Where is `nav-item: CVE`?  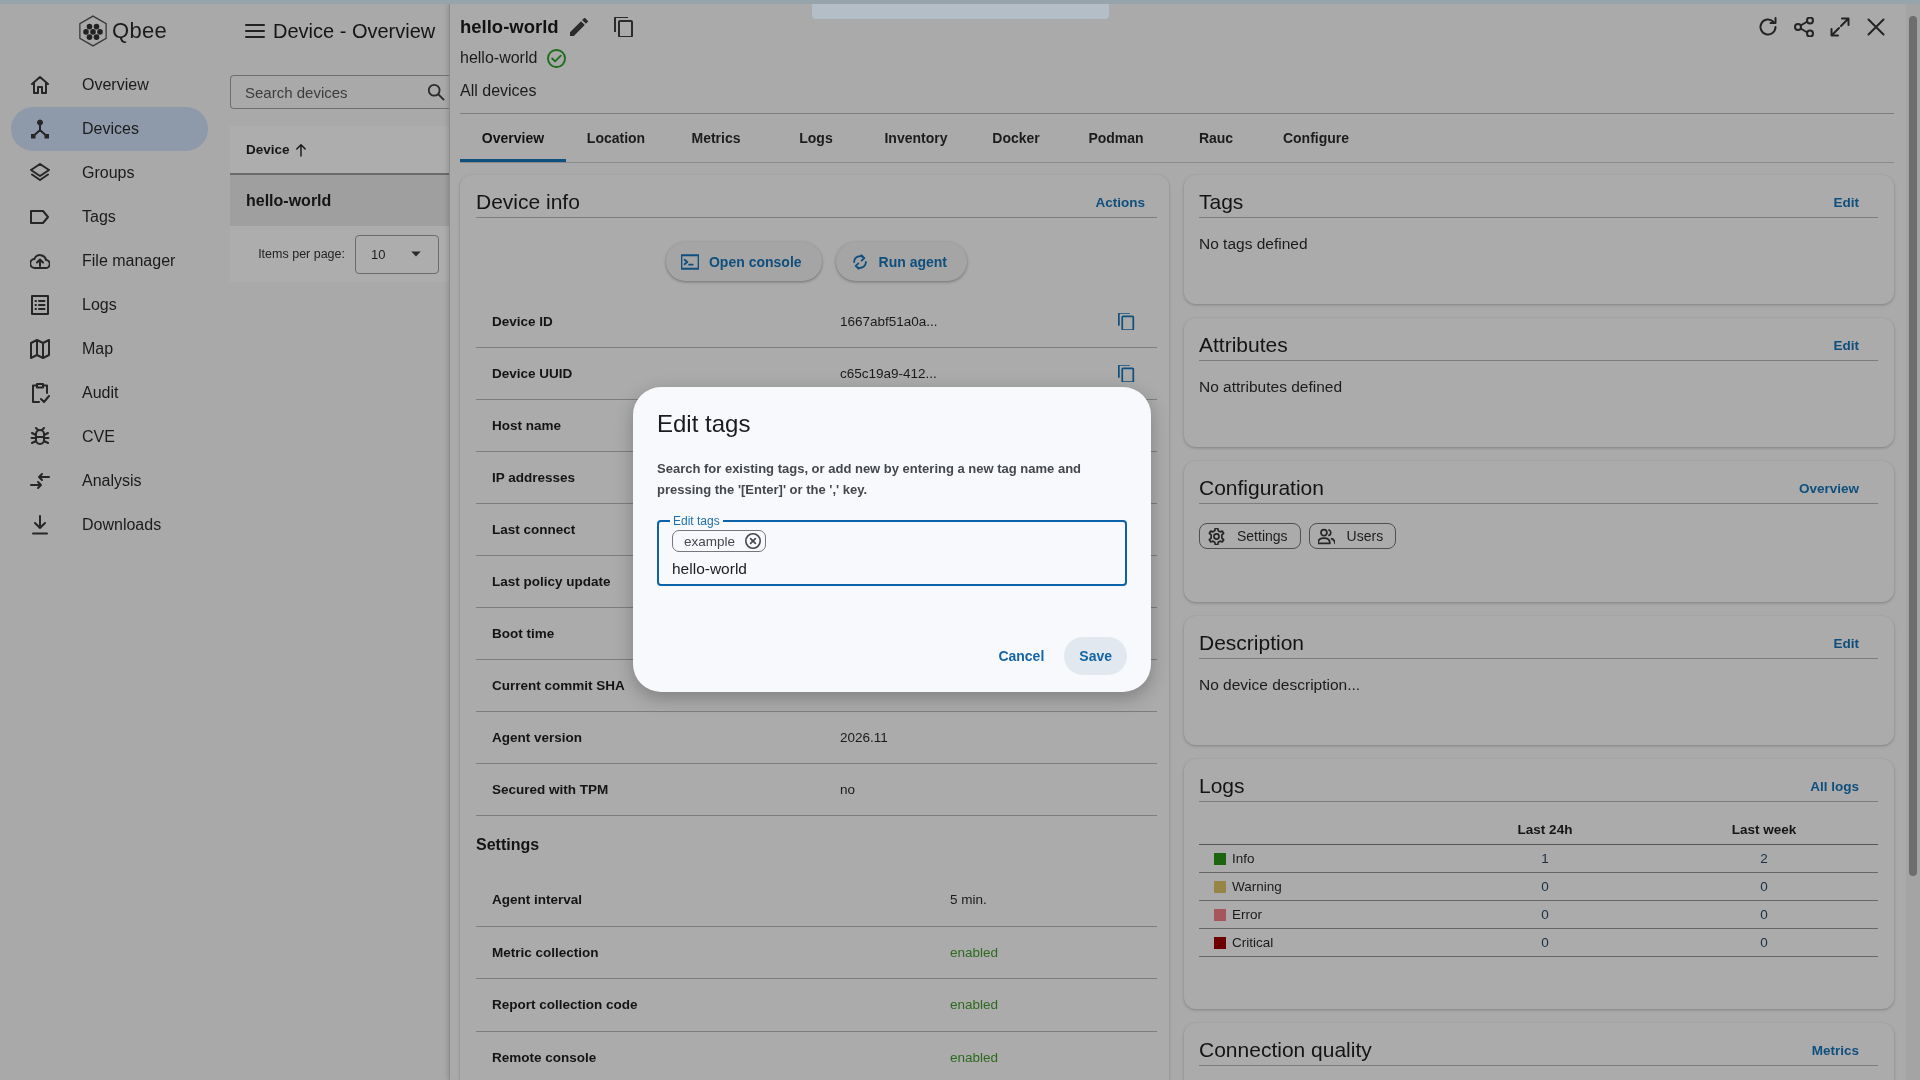
nav-item: CVE is located at coordinates (109, 437).